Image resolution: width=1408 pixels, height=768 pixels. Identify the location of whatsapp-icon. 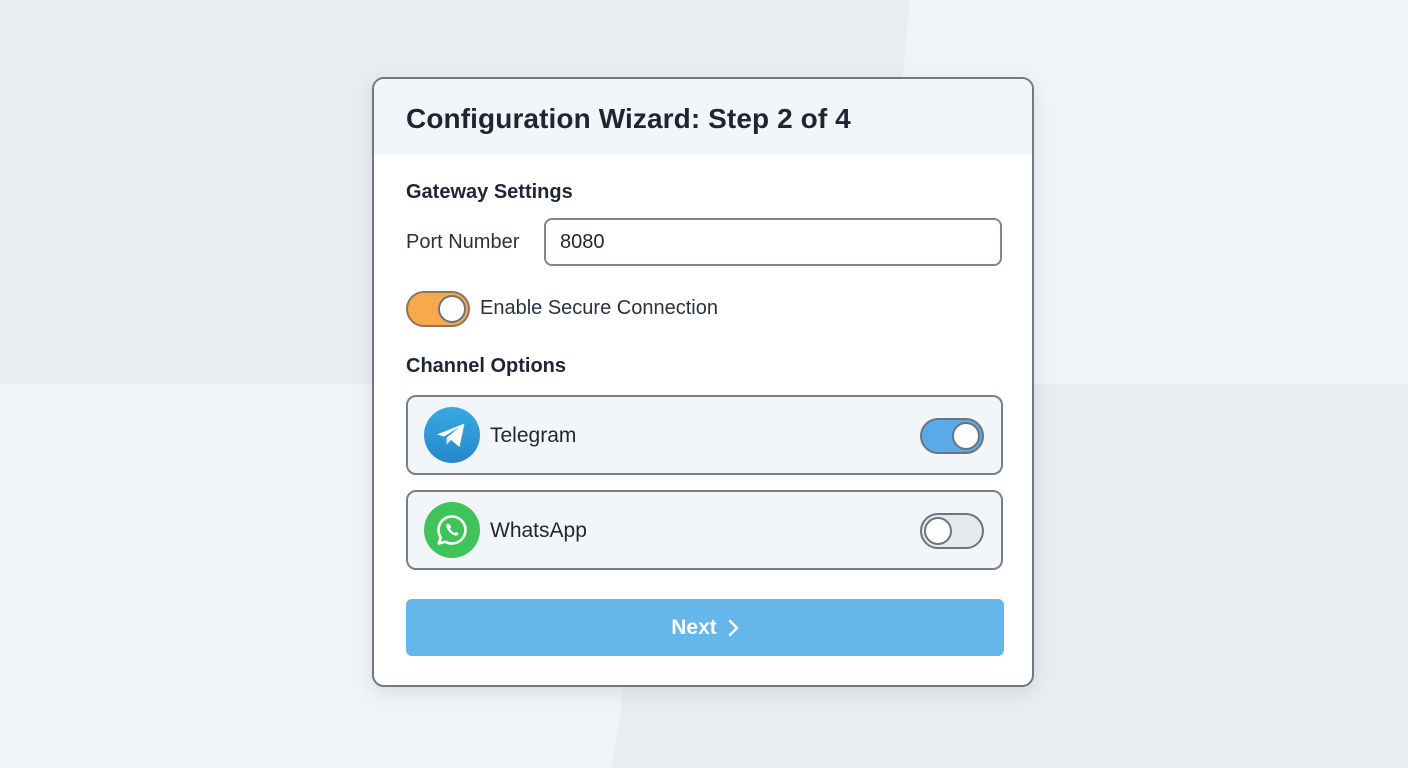
(452, 530).